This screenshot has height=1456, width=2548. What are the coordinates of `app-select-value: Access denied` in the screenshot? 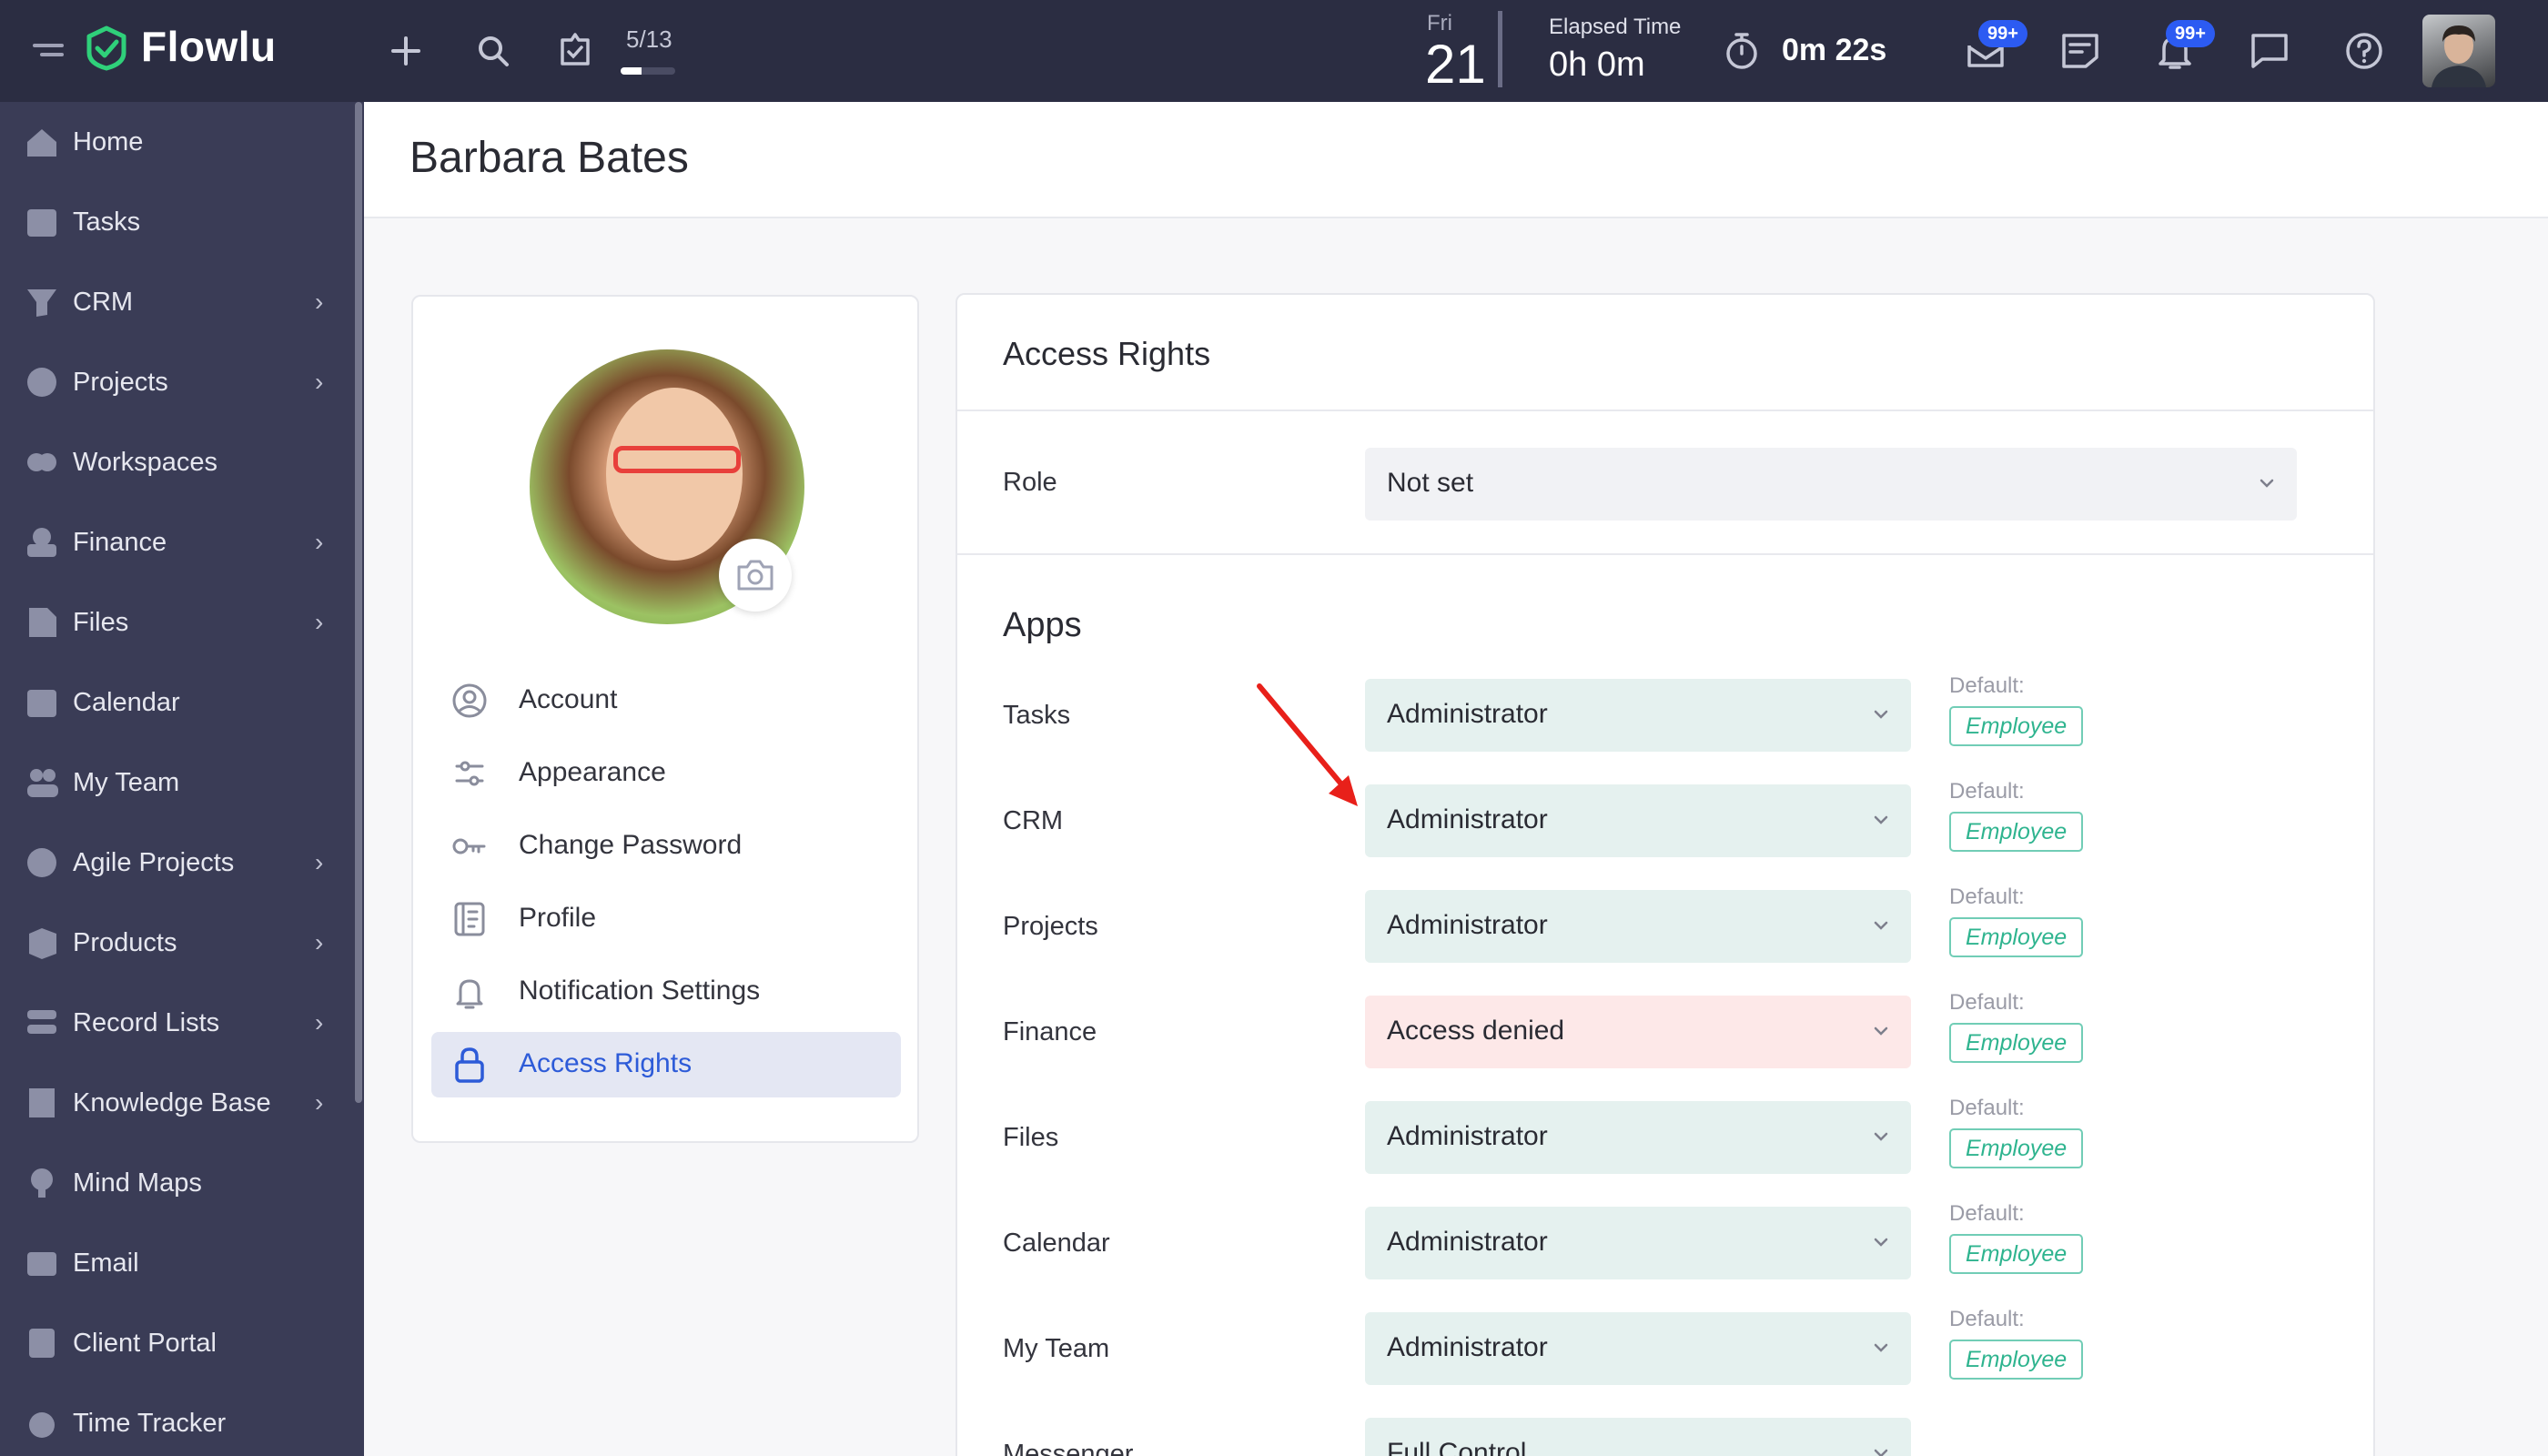 It's located at (1476, 1031).